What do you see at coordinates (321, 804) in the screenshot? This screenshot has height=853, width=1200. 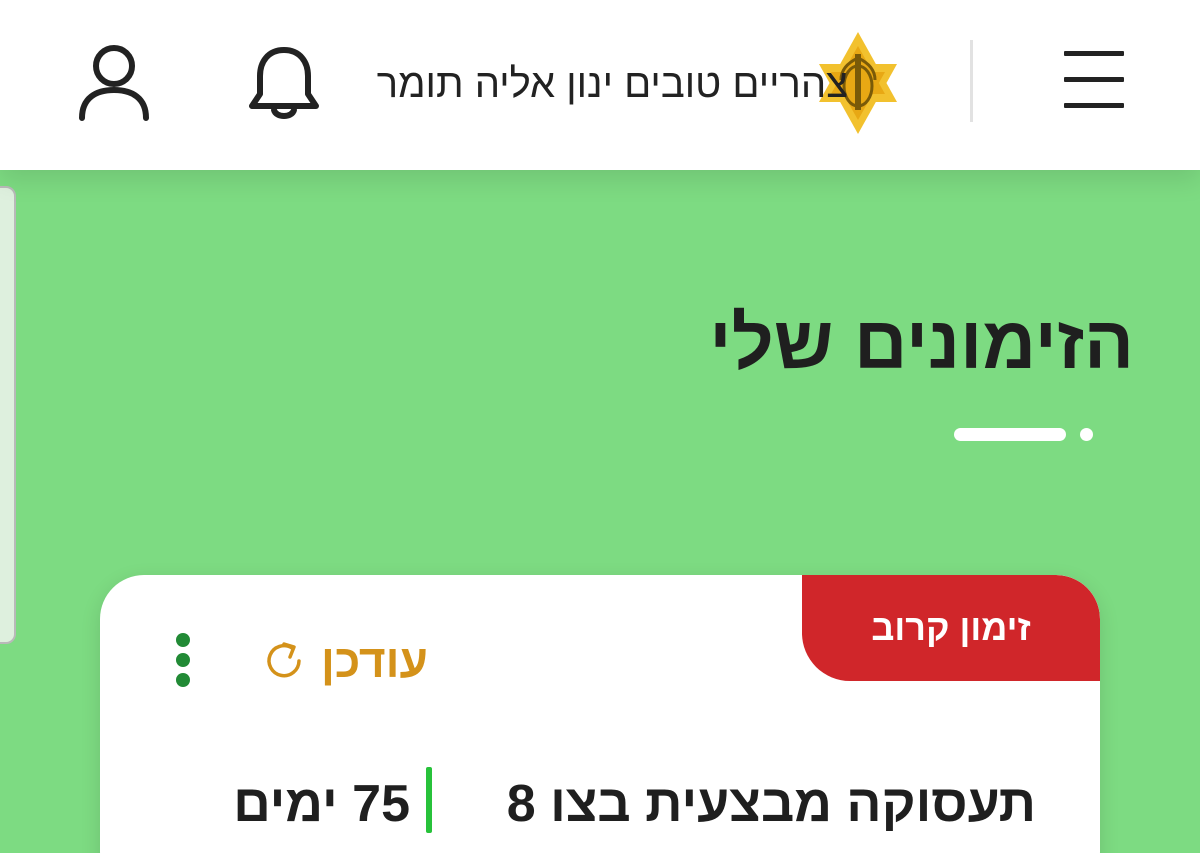 I see `call-up-duration: 75 ימים` at bounding box center [321, 804].